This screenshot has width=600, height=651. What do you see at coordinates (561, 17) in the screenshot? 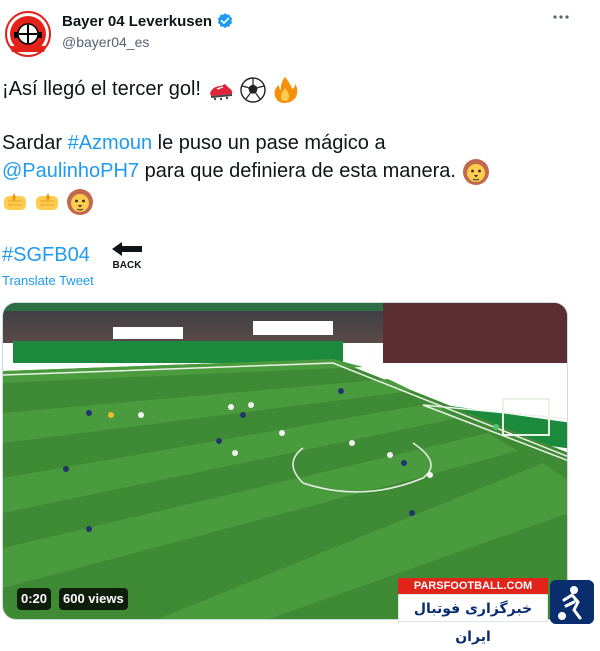
I see `more-options-icon` at bounding box center [561, 17].